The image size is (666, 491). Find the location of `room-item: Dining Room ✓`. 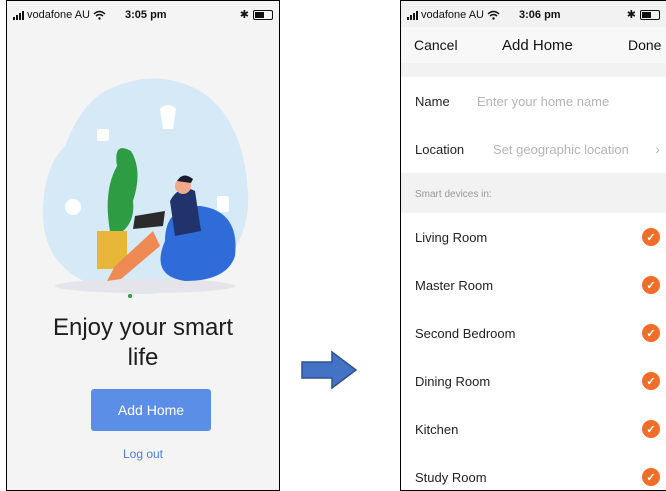

room-item: Dining Room ✓ is located at coordinates (533, 381).